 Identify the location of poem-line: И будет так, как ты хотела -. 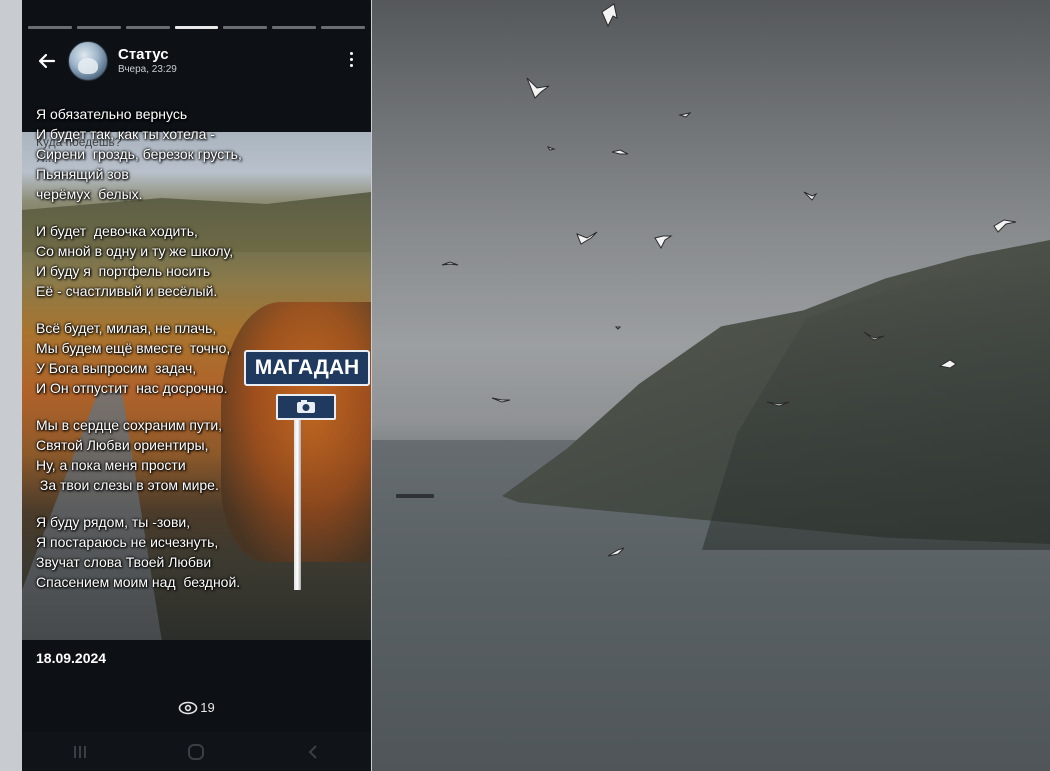
(125, 134).